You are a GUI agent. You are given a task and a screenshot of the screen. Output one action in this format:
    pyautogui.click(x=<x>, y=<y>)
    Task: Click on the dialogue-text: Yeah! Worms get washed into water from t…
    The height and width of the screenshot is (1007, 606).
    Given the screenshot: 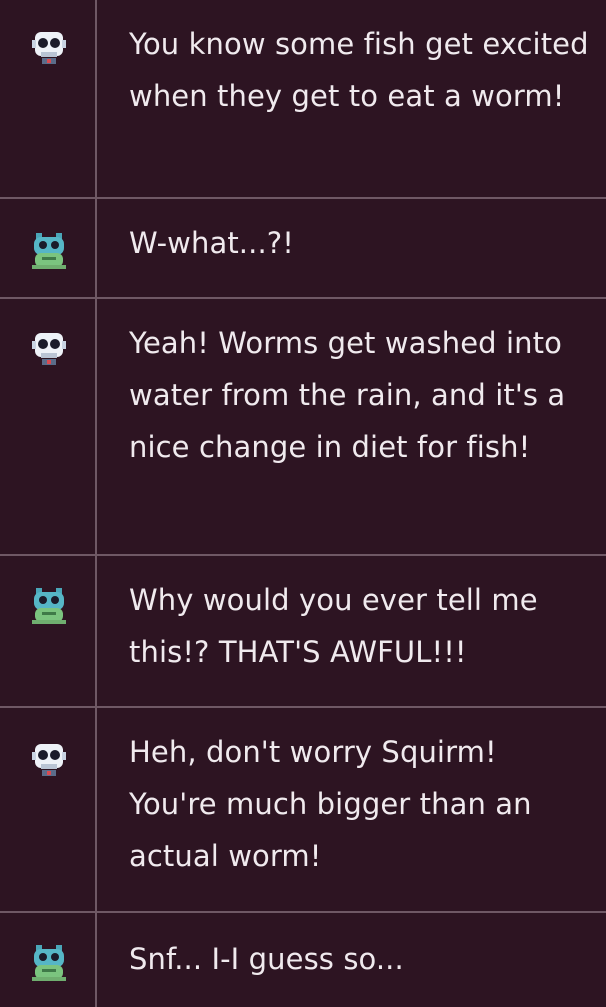 What is the action you would take?
    pyautogui.click(x=347, y=395)
    